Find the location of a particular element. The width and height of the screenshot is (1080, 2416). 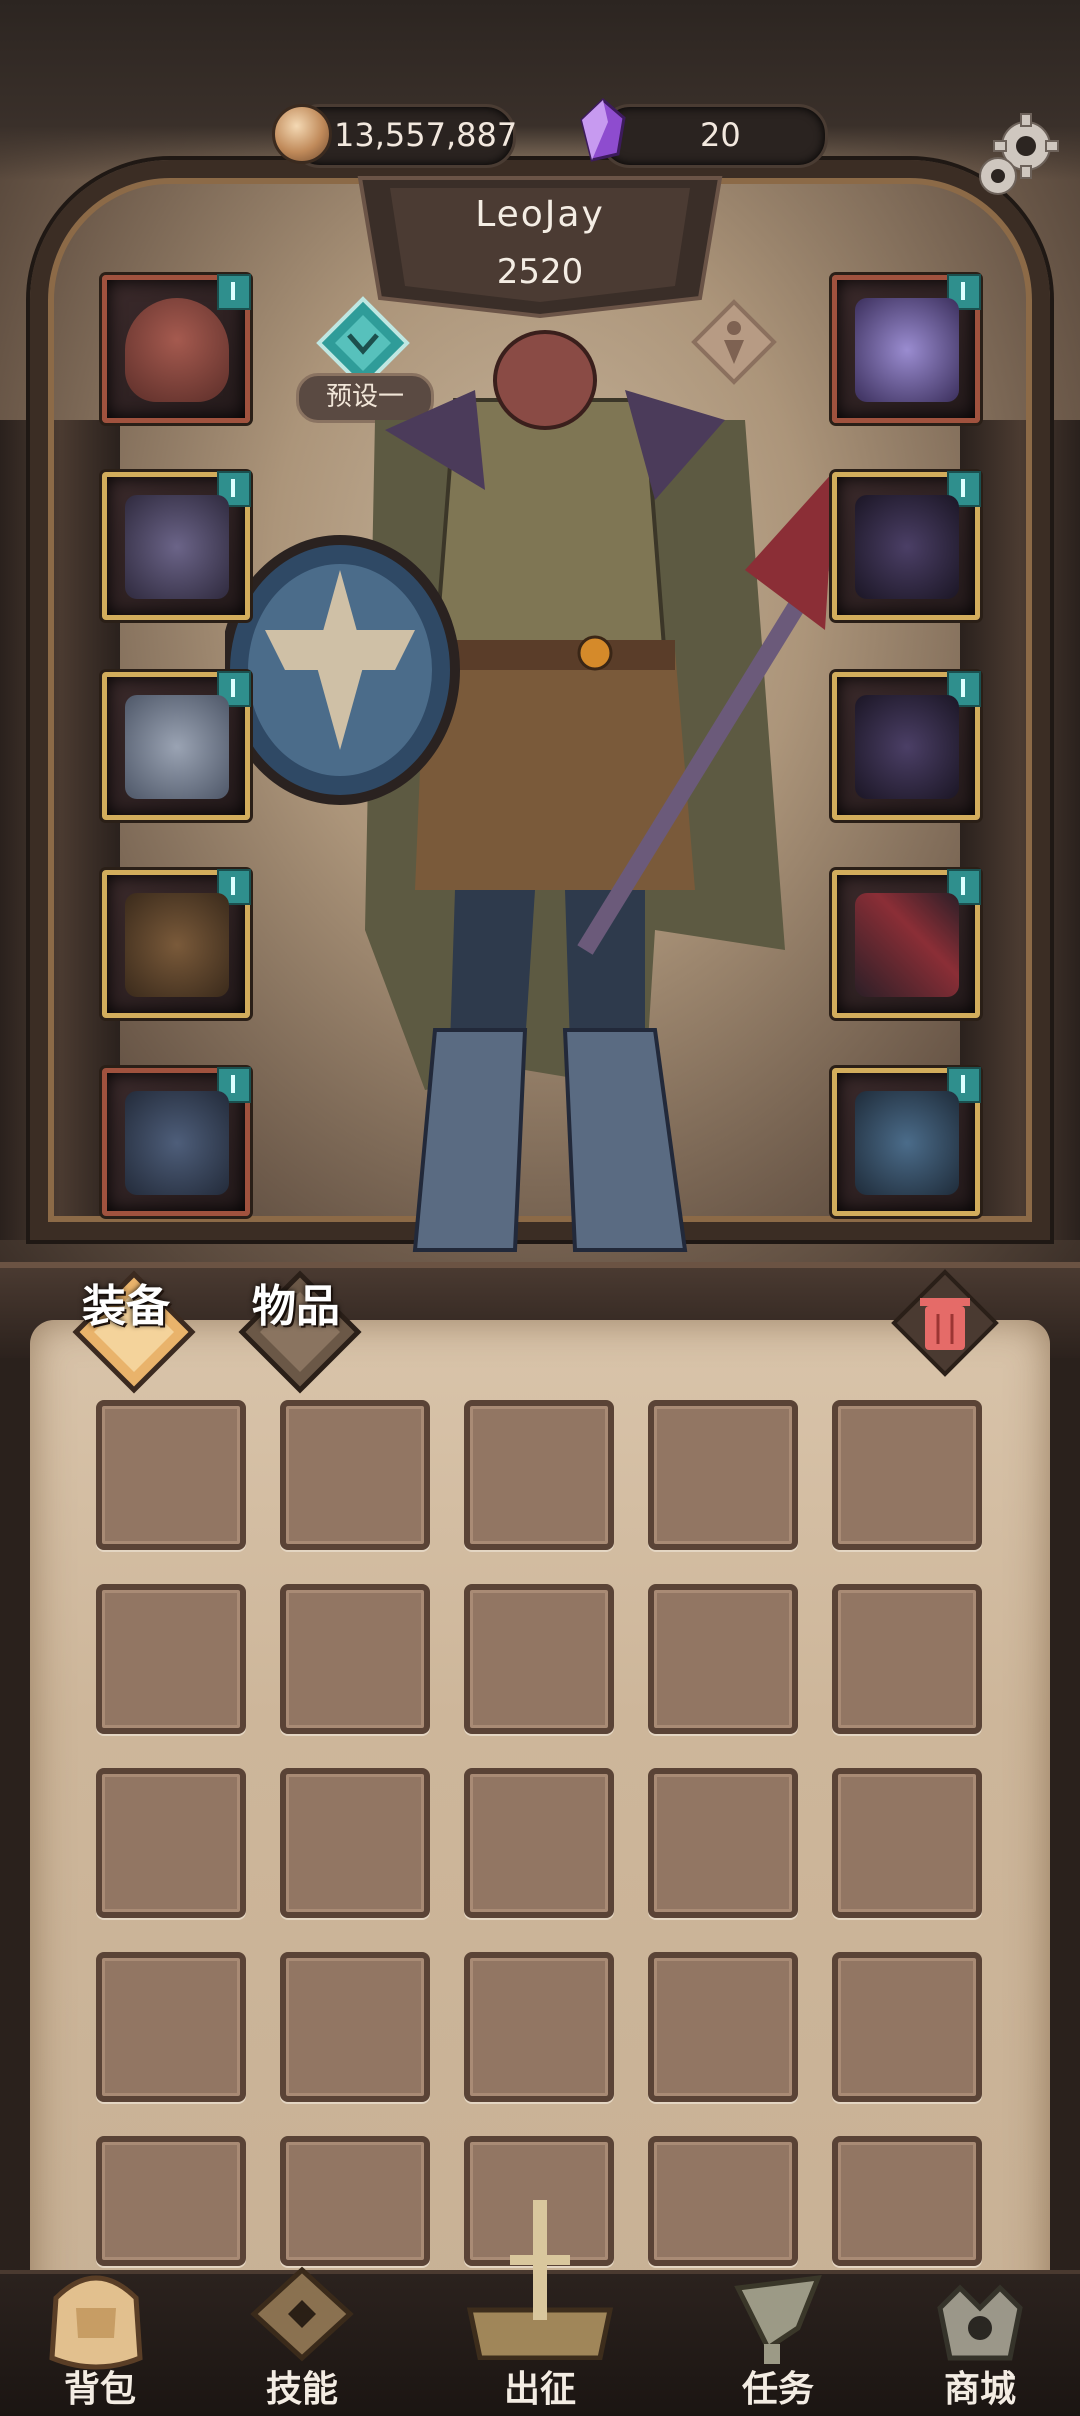

nav-backpack-label: 背包 is located at coordinates (99, 2389).